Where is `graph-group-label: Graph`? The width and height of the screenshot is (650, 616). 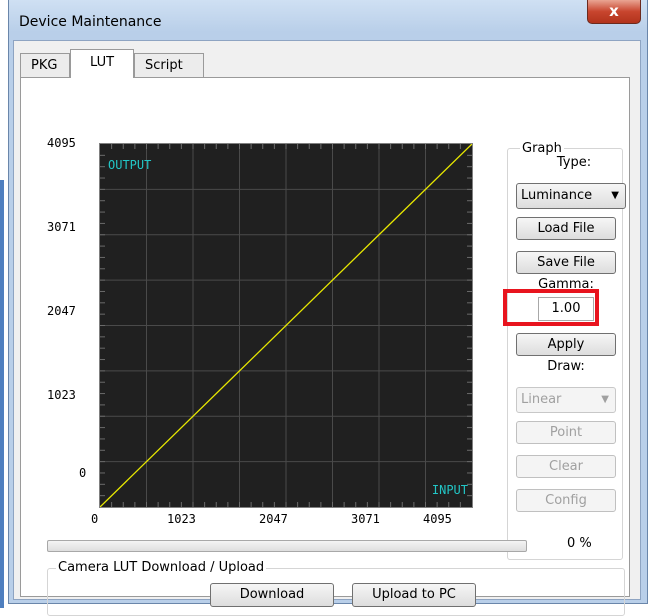
graph-group-label: Graph is located at coordinates (542, 148).